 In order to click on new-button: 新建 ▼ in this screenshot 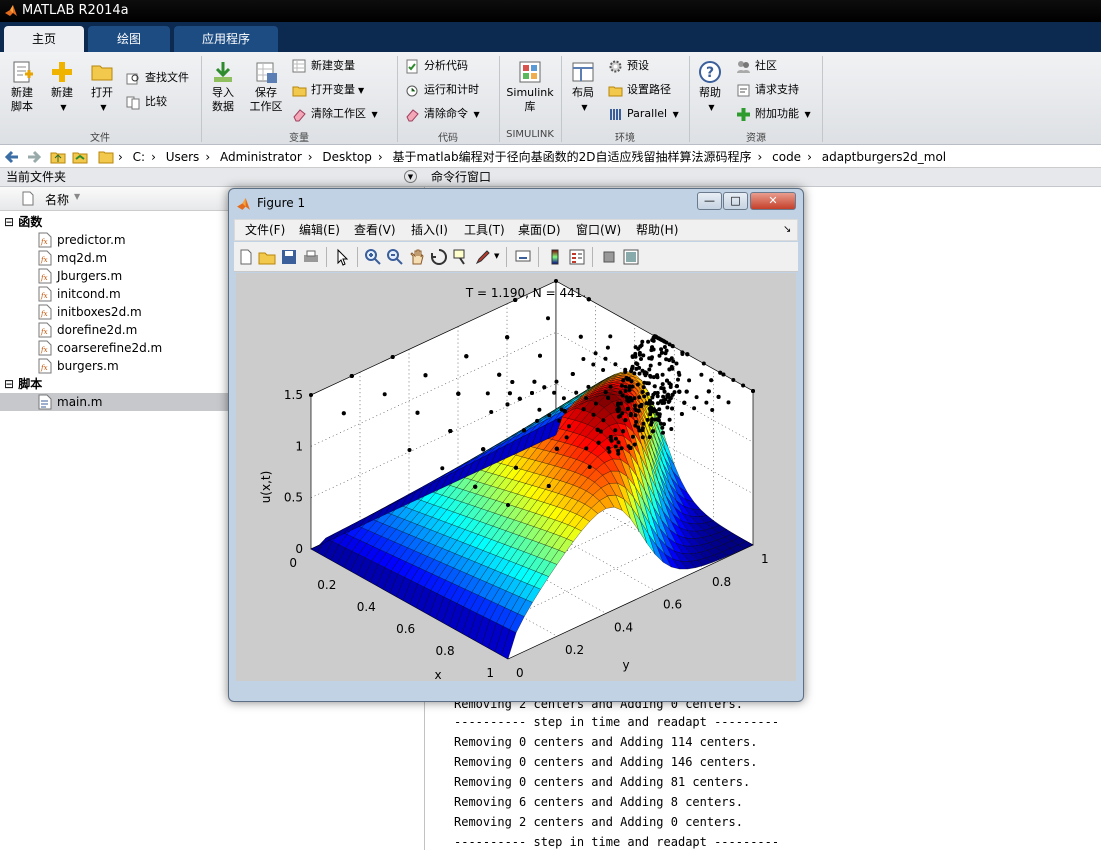, I will do `click(62, 87)`.